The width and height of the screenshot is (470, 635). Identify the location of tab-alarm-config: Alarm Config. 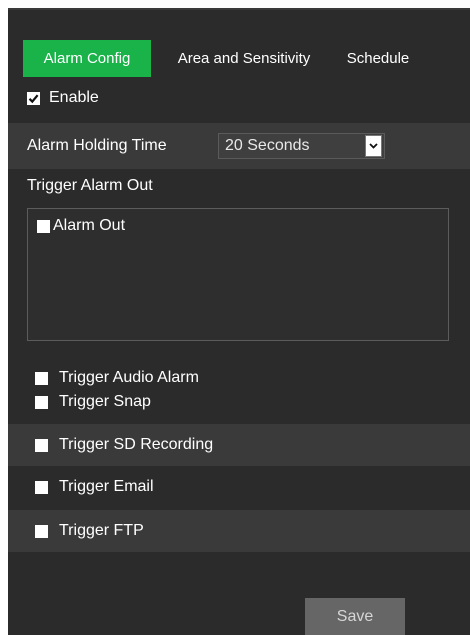
(87, 58).